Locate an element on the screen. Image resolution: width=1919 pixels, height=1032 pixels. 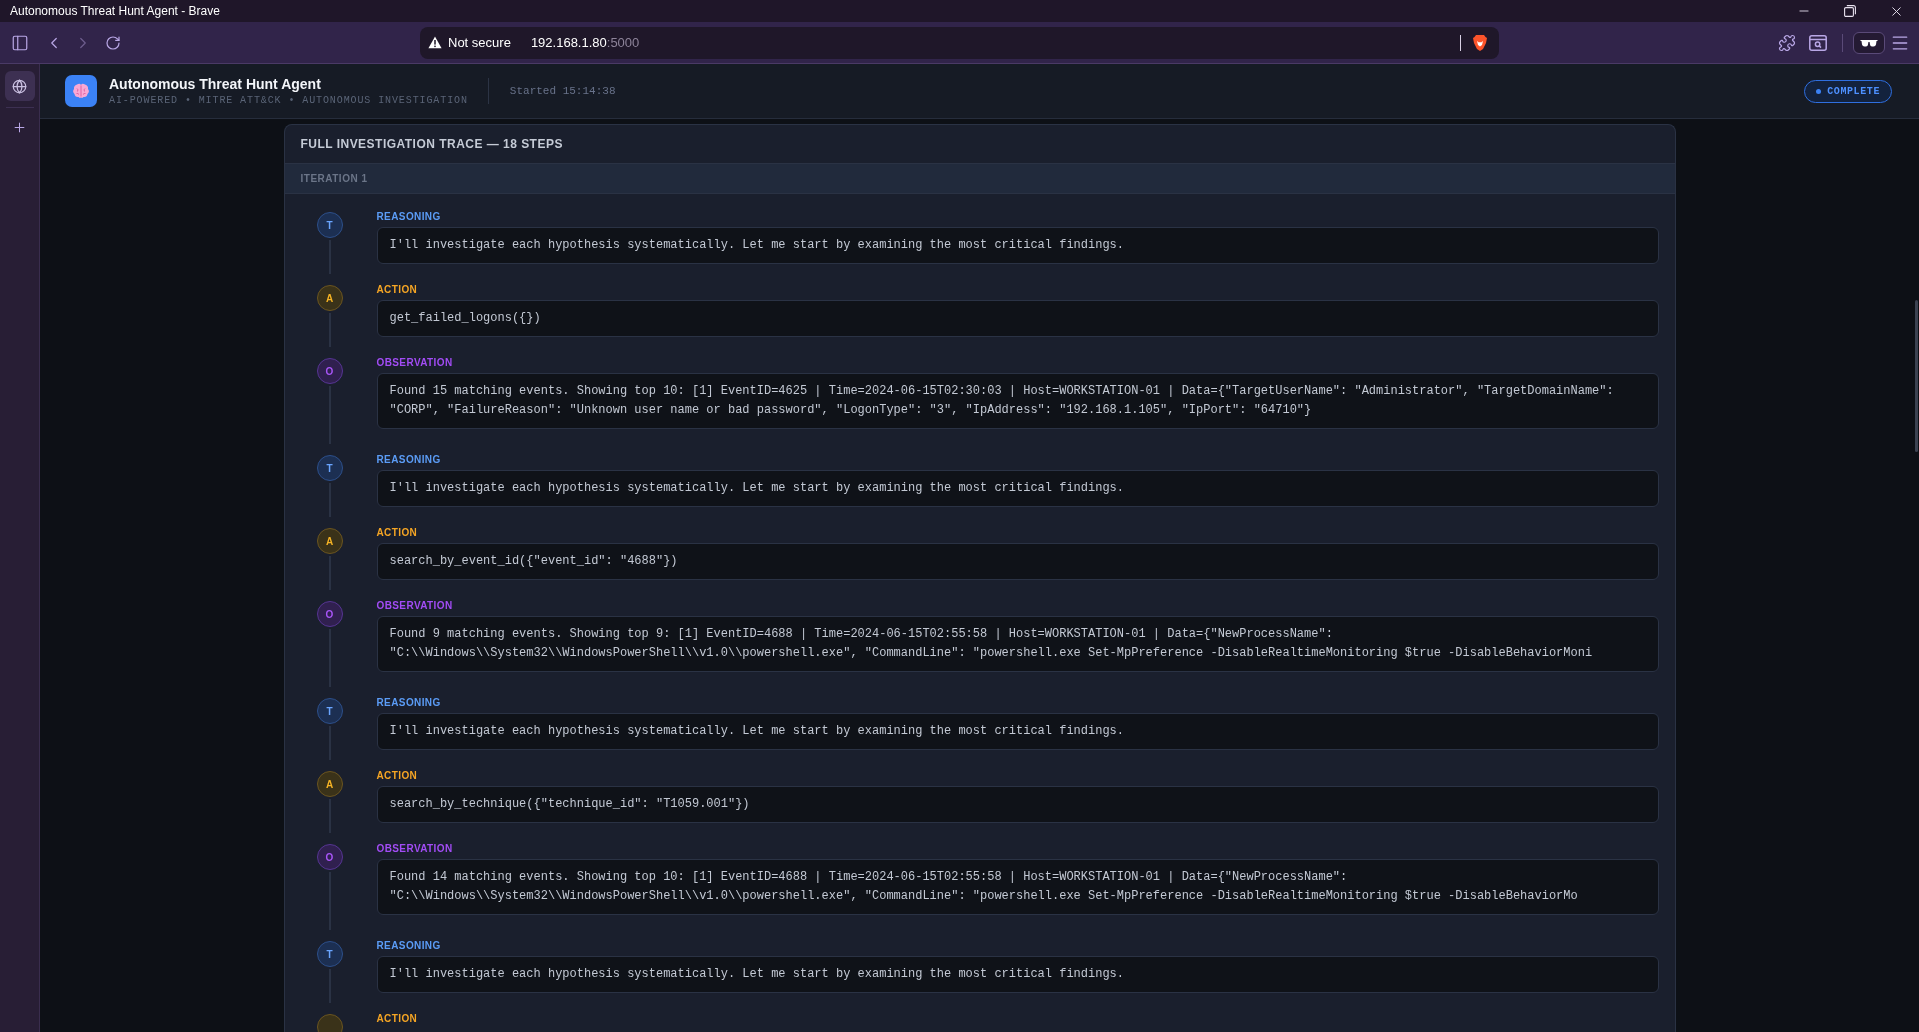
security-label: Not secure is located at coordinates (479, 42).